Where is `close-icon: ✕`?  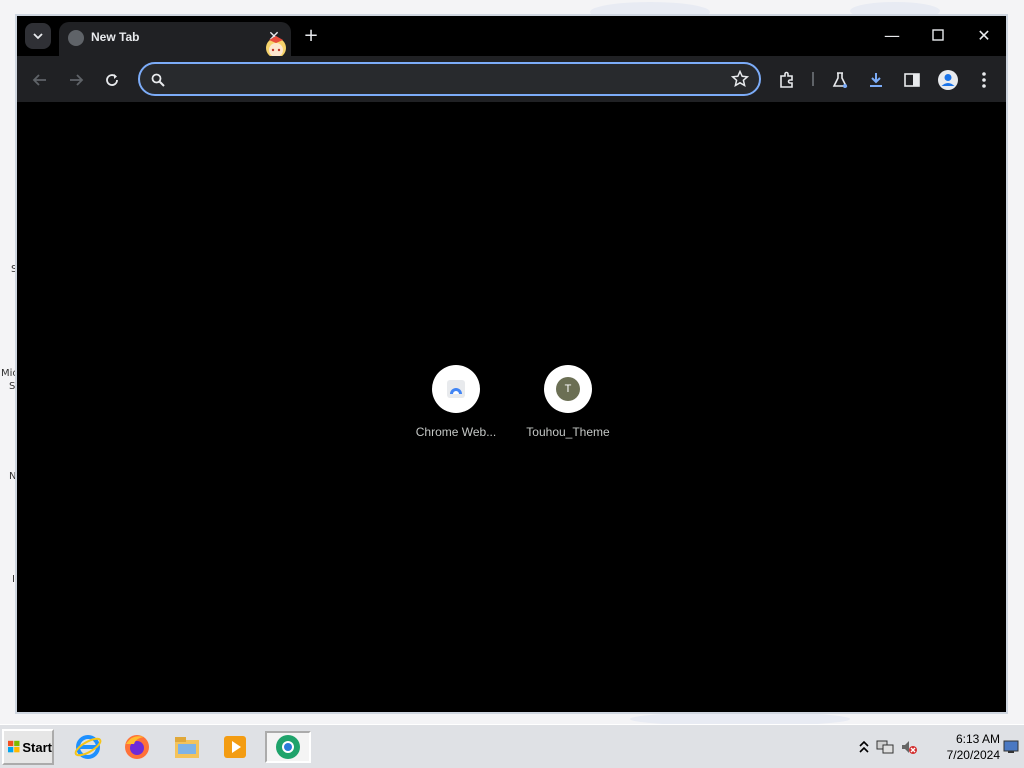
close-icon: ✕ is located at coordinates (984, 35).